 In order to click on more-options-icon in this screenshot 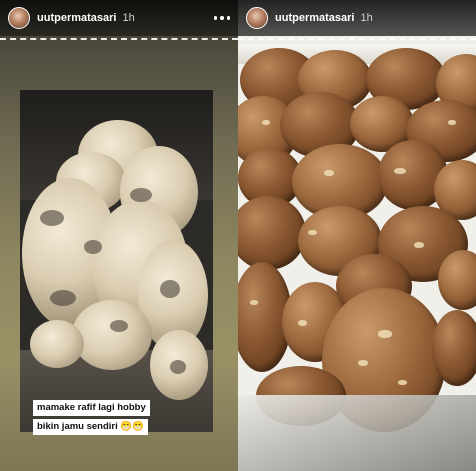, I will do `click(221, 18)`.